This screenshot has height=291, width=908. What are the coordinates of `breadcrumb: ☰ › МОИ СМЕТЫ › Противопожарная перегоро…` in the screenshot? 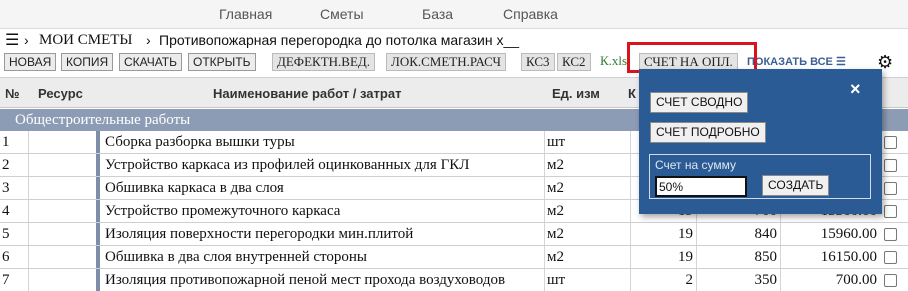 It's located at (454, 40).